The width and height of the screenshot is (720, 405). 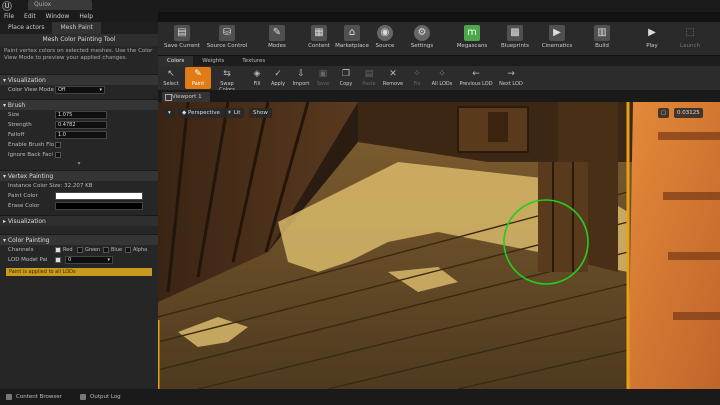 I want to click on settings-label: Settings, so click(x=422, y=46).